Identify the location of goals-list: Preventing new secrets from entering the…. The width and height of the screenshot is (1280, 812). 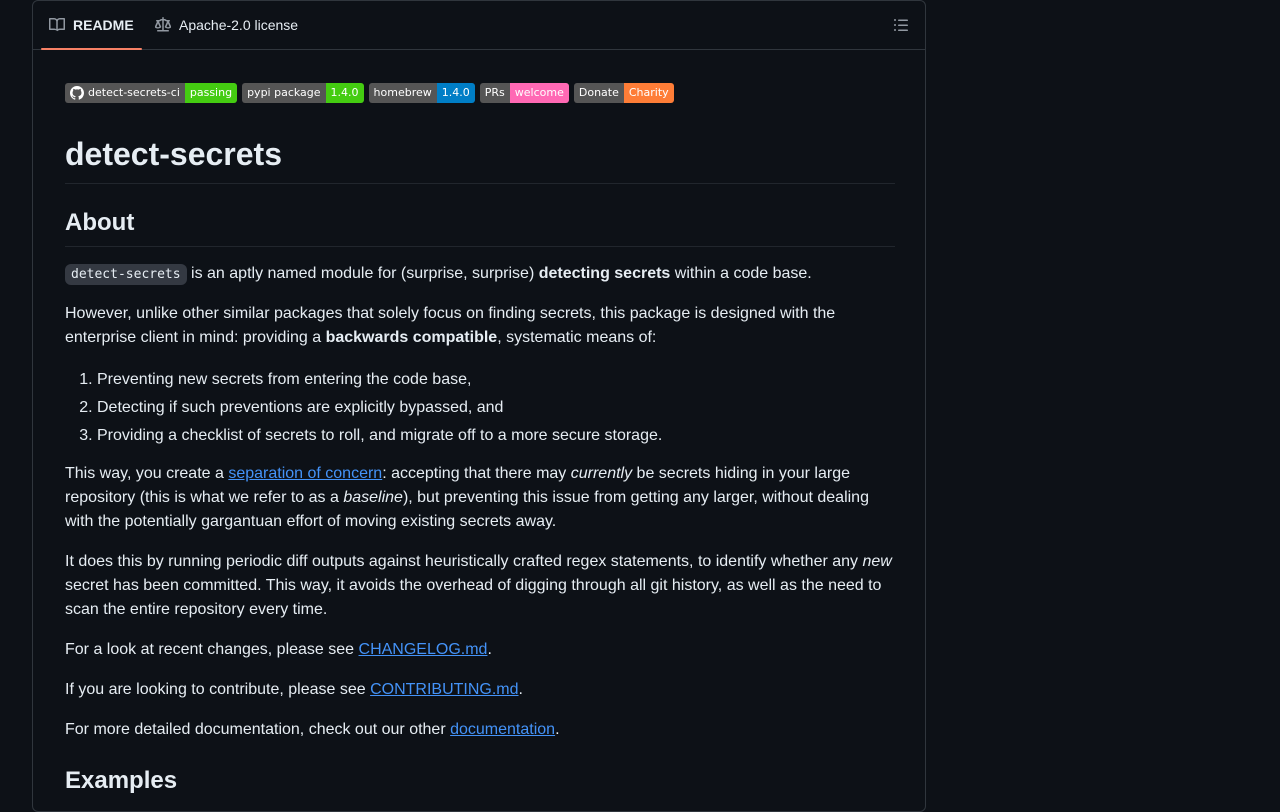
(481, 408).